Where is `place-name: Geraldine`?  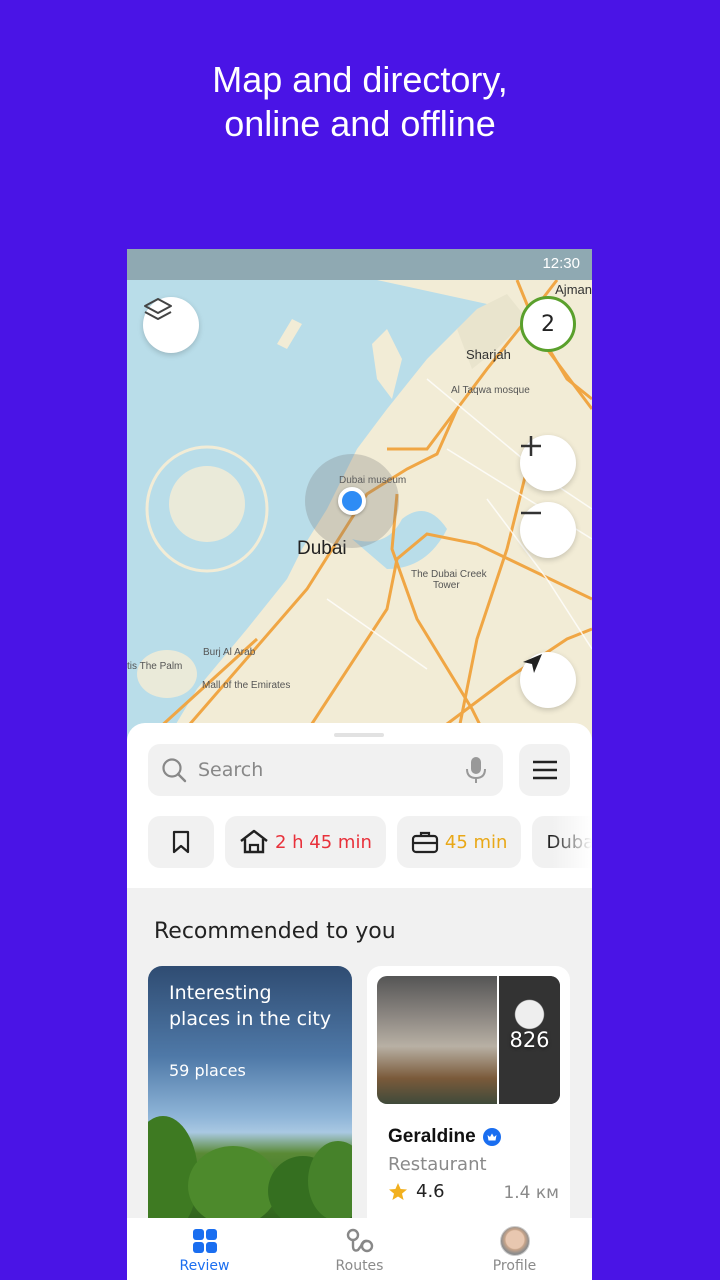 place-name: Geraldine is located at coordinates (432, 1136).